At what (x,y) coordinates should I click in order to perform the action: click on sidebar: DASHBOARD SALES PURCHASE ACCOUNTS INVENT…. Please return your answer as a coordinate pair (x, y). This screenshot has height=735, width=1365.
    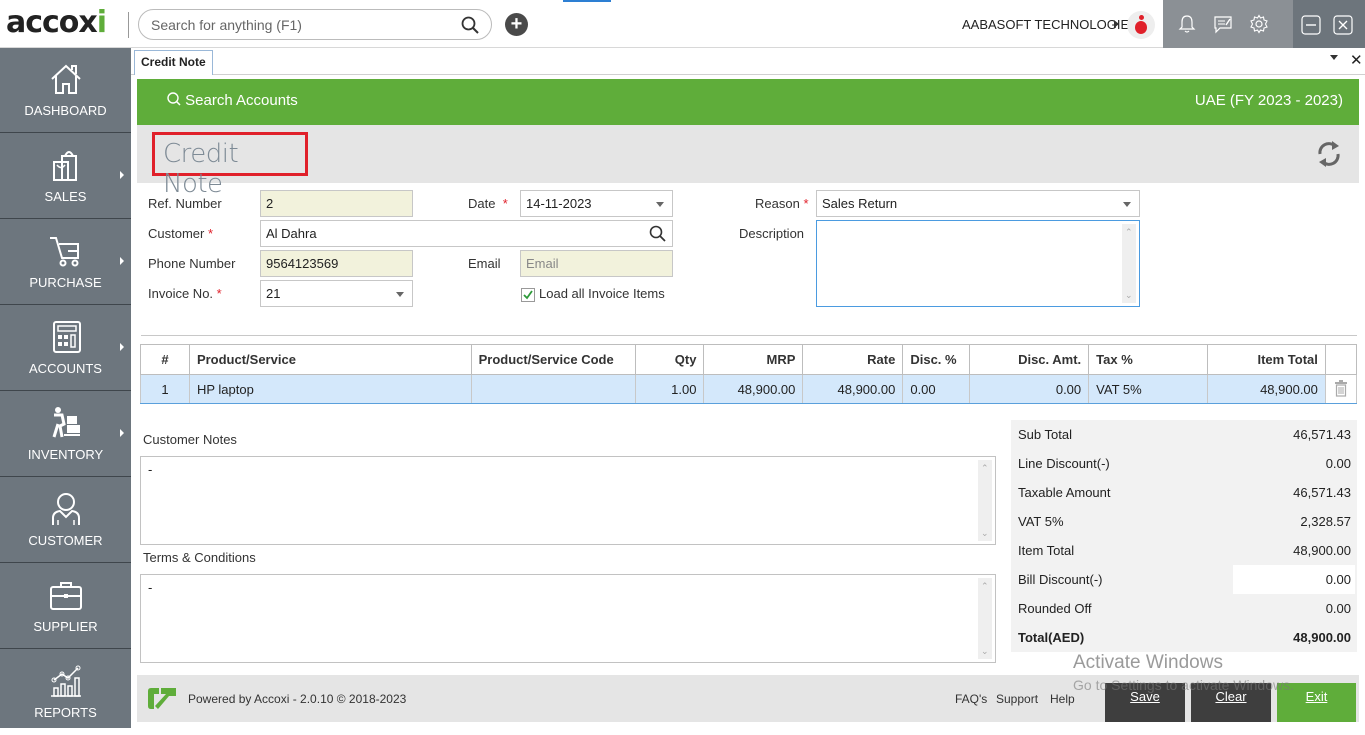
    Looking at the image, I should click on (65, 388).